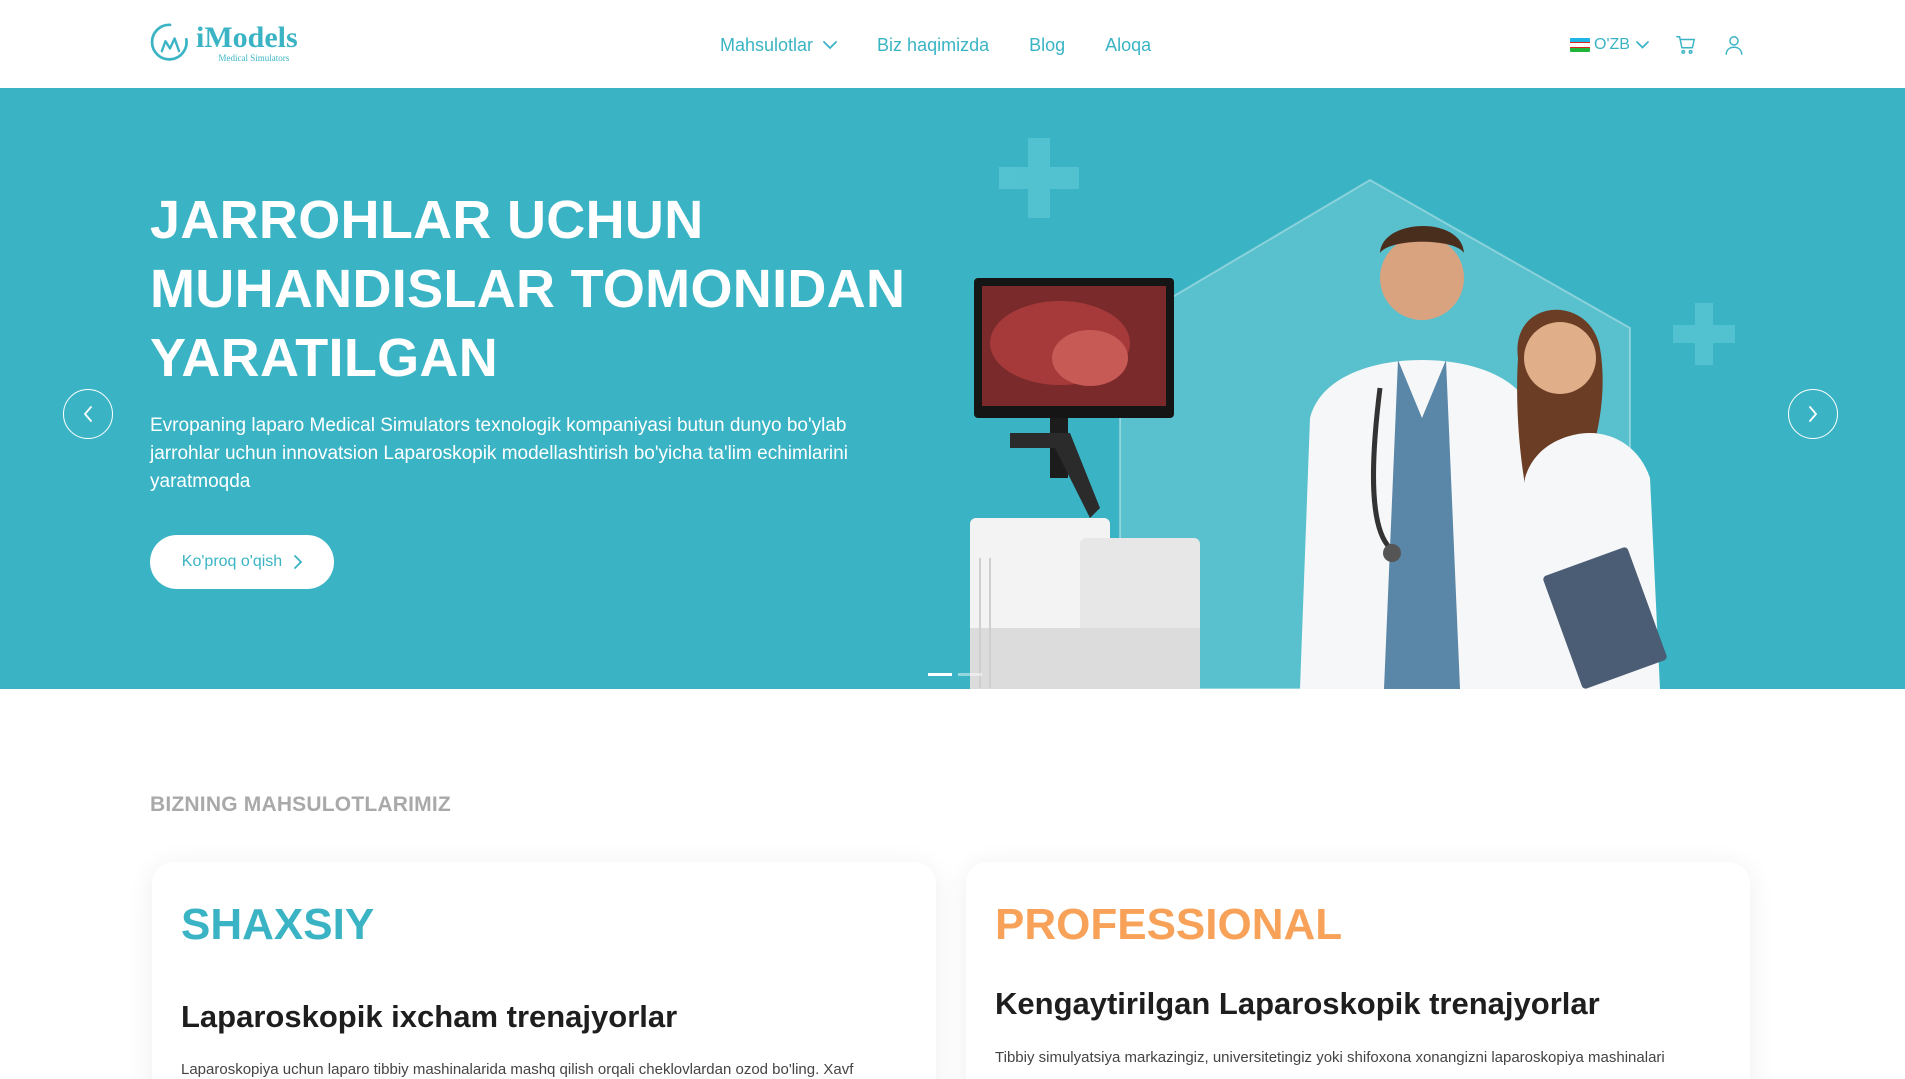  I want to click on slider-dots, so click(958, 674).